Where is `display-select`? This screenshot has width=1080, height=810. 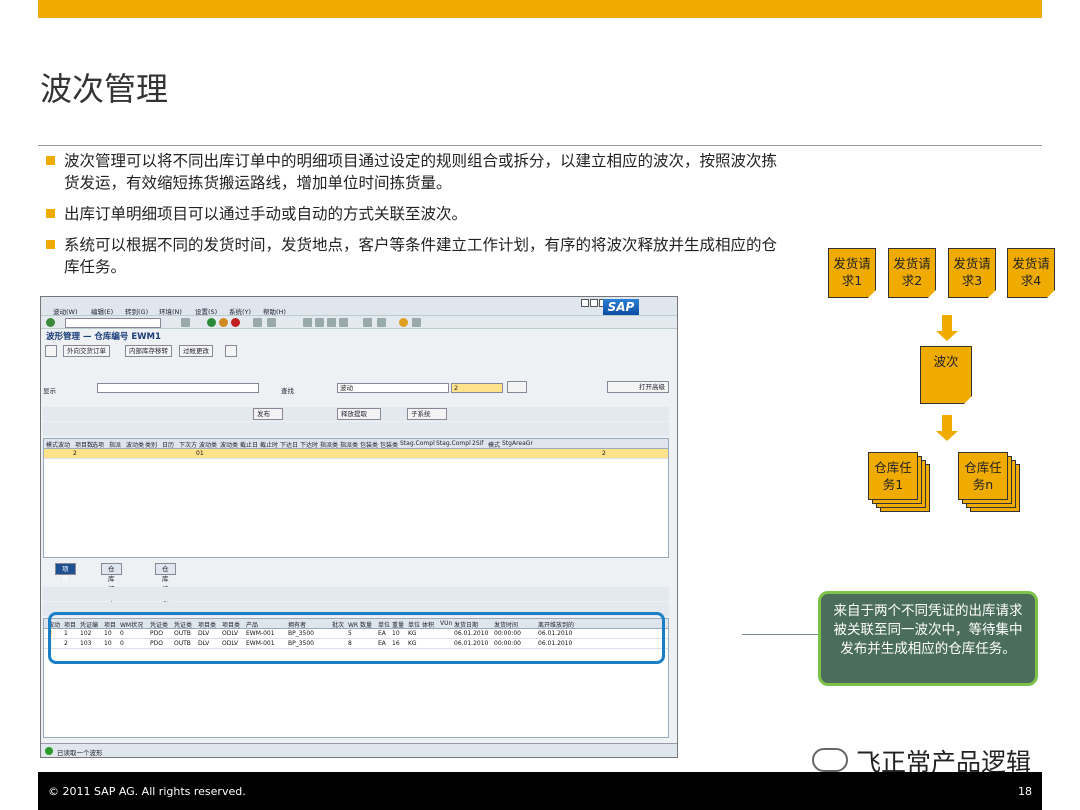 display-select is located at coordinates (178, 388).